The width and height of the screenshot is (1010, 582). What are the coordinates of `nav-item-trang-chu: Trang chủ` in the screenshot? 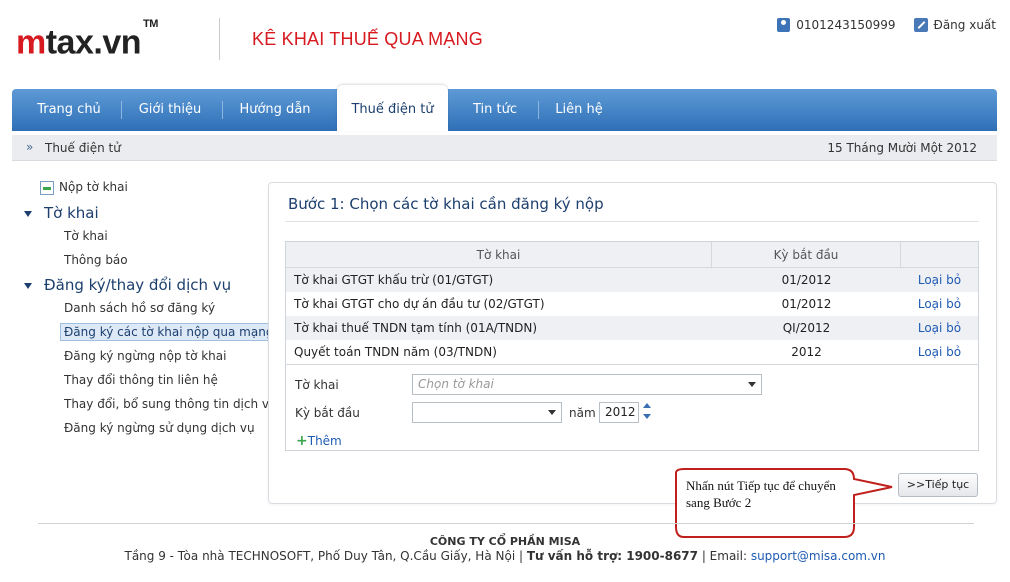 It's located at (69, 110).